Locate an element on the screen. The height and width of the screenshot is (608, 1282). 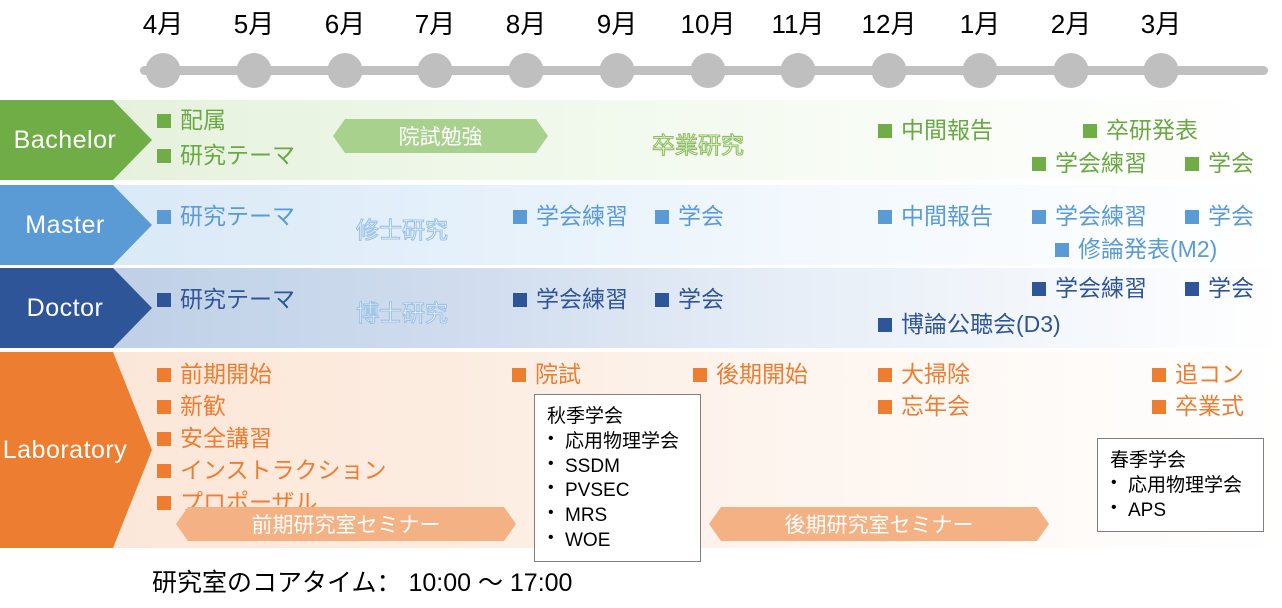
notebox-list: 応用物理学会 SSDM PVSEC MRS WOE is located at coordinates (617, 491).